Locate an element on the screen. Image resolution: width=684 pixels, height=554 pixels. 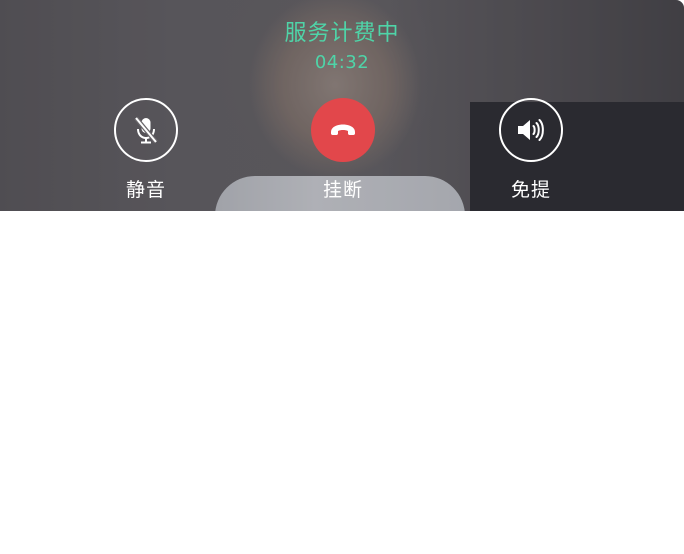
speaker-circle is located at coordinates (531, 130).